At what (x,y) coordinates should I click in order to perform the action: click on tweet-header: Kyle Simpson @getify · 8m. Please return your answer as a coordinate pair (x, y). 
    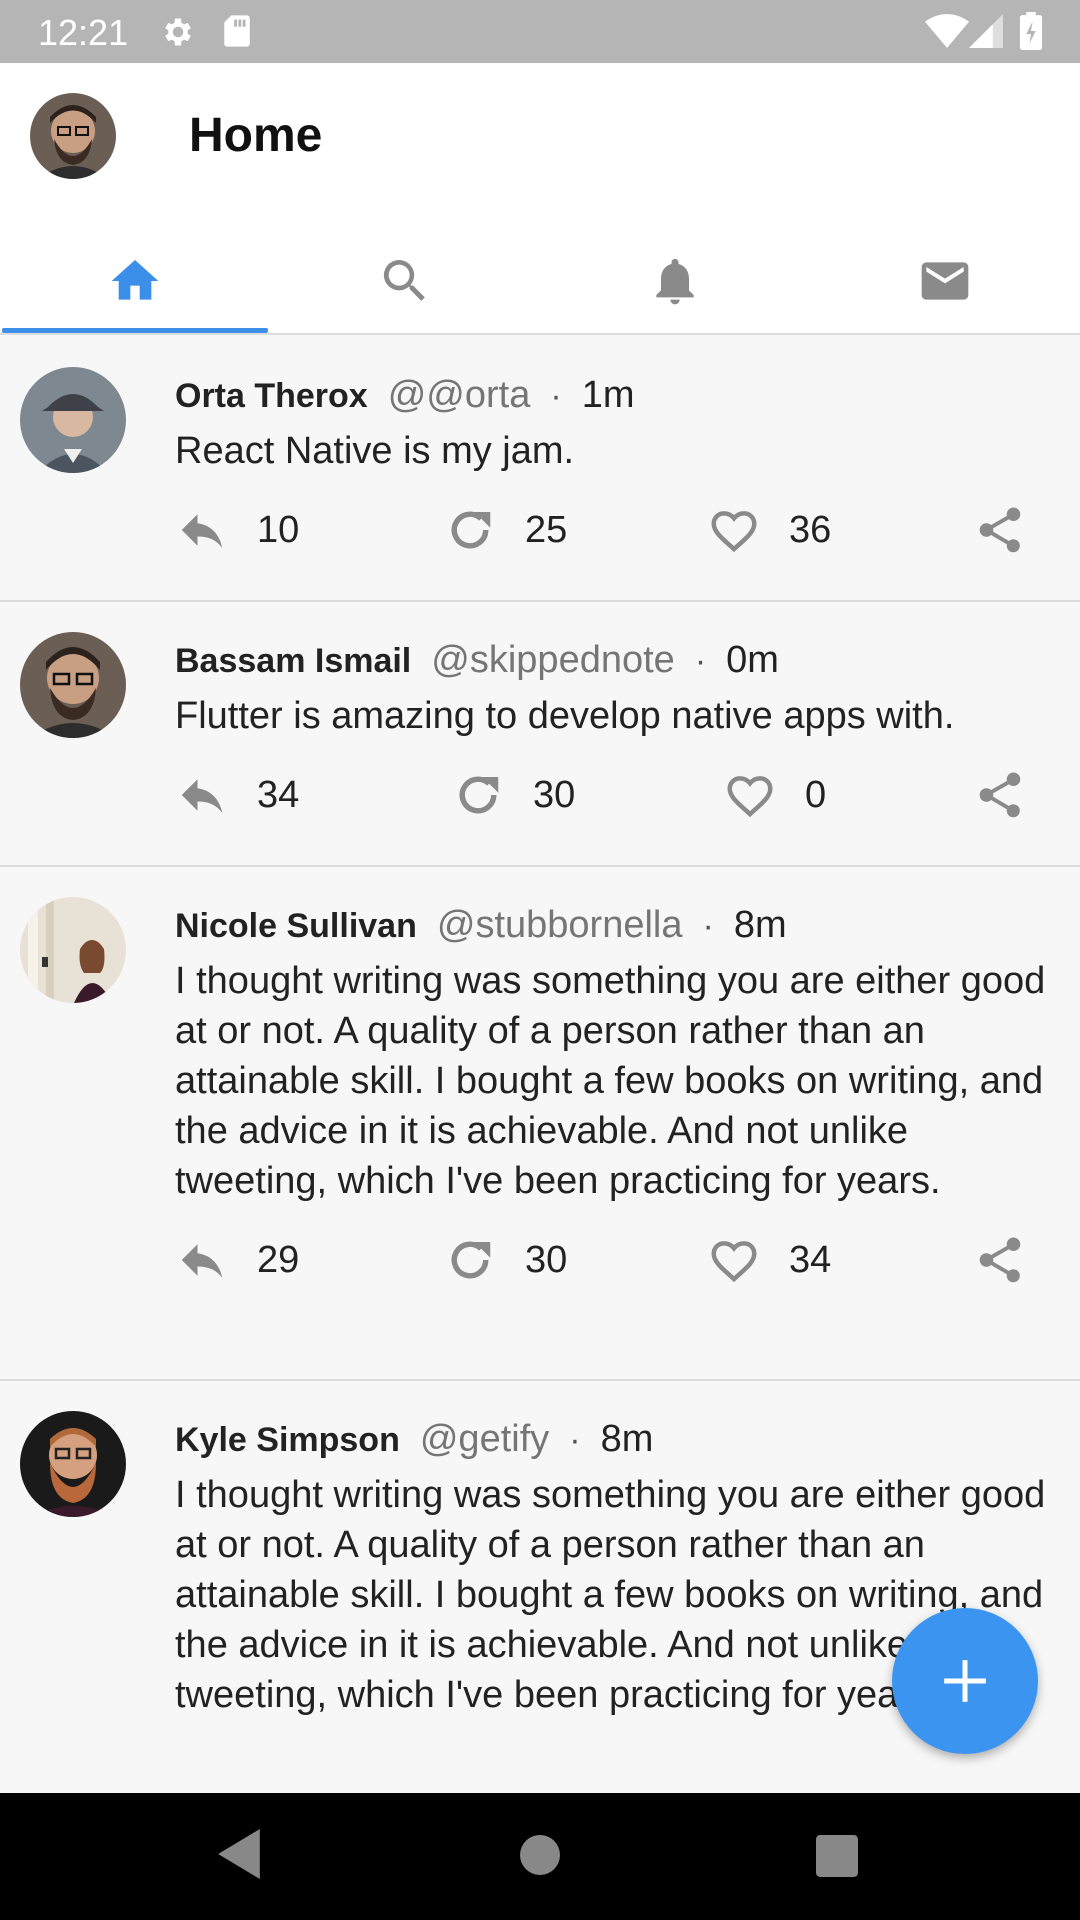
    Looking at the image, I should click on (617, 1439).